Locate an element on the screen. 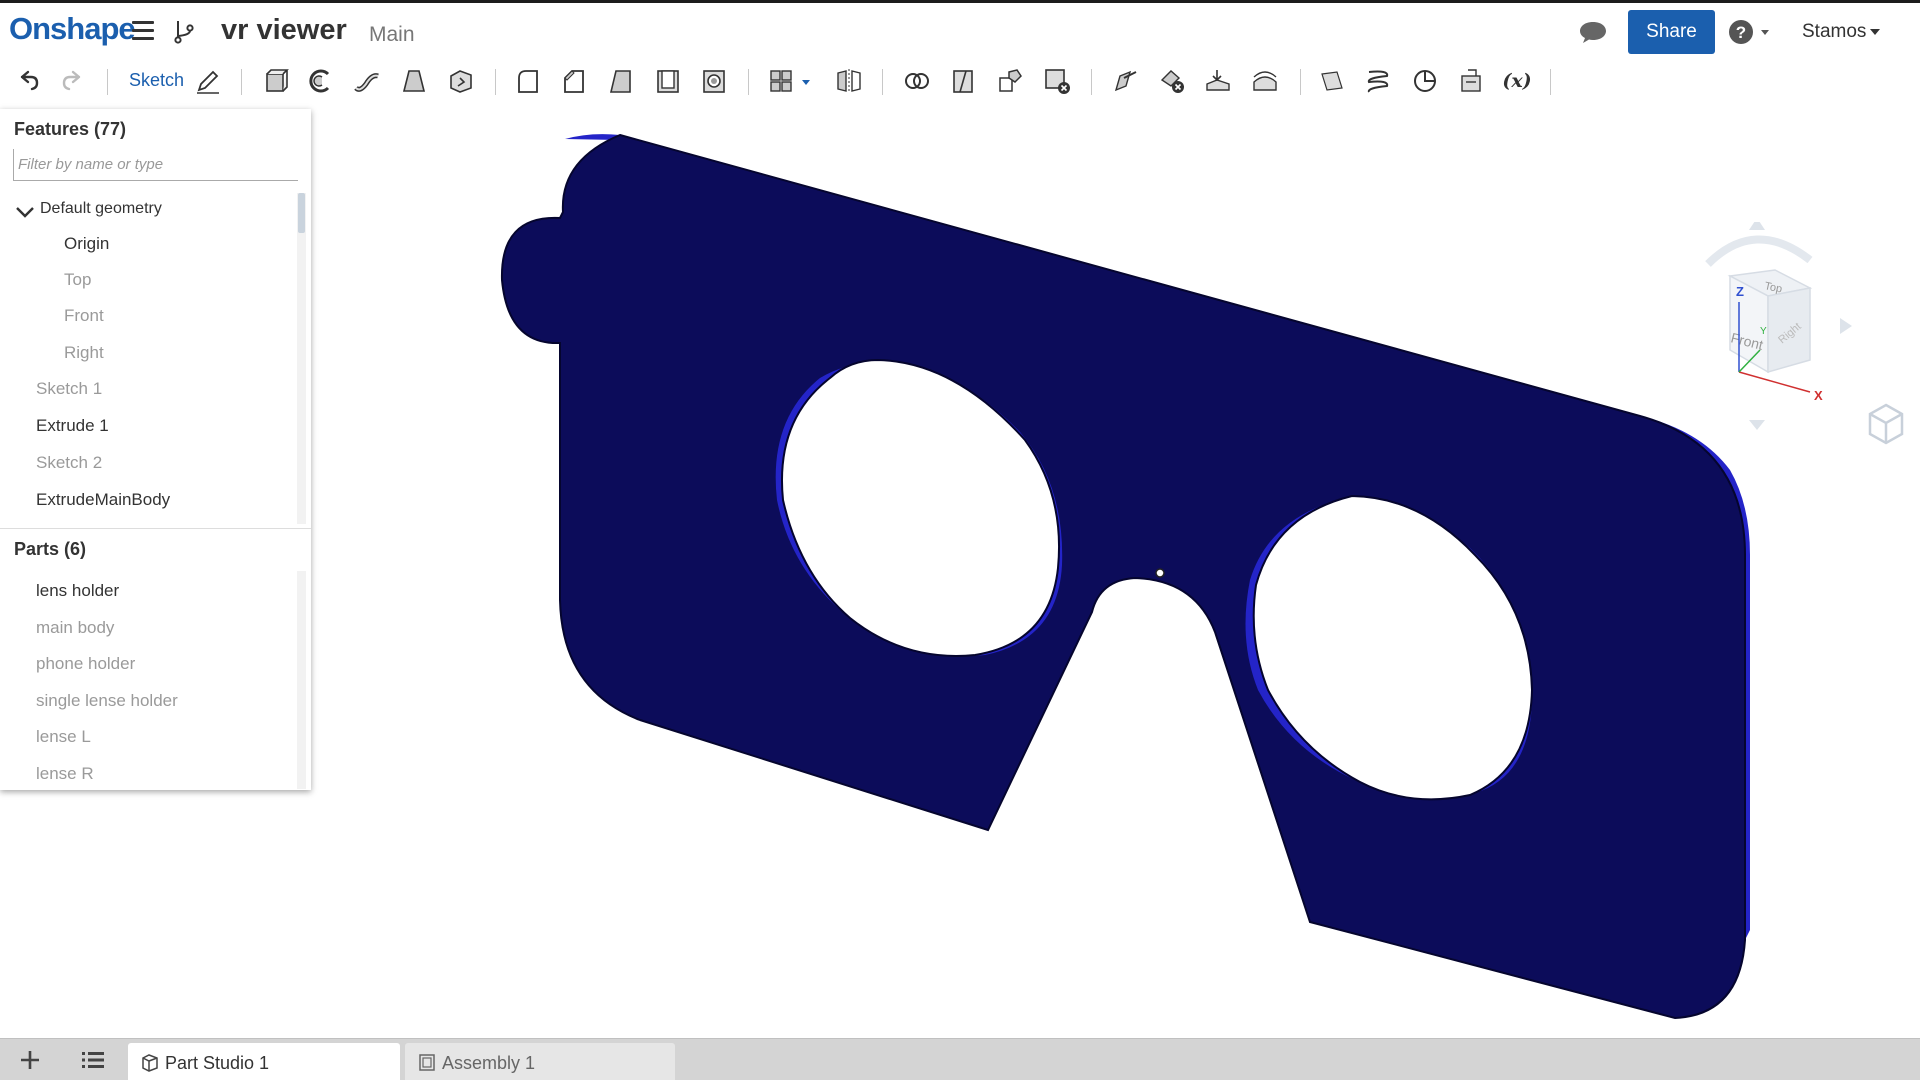 Image resolution: width=1920 pixels, height=1080 pixels. mirror-icon is located at coordinates (849, 81).